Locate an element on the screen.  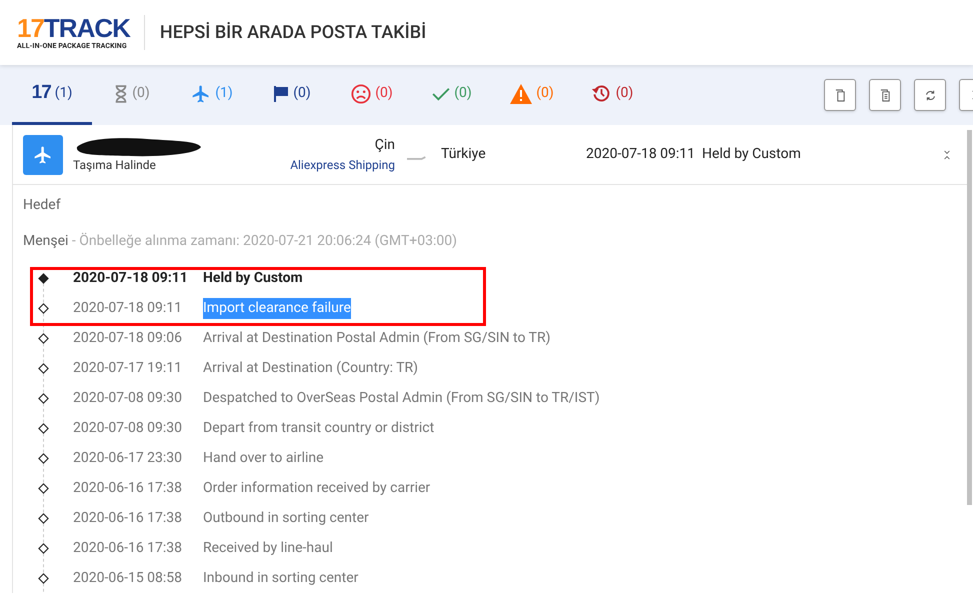
sad-face-icon is located at coordinates (361, 94).